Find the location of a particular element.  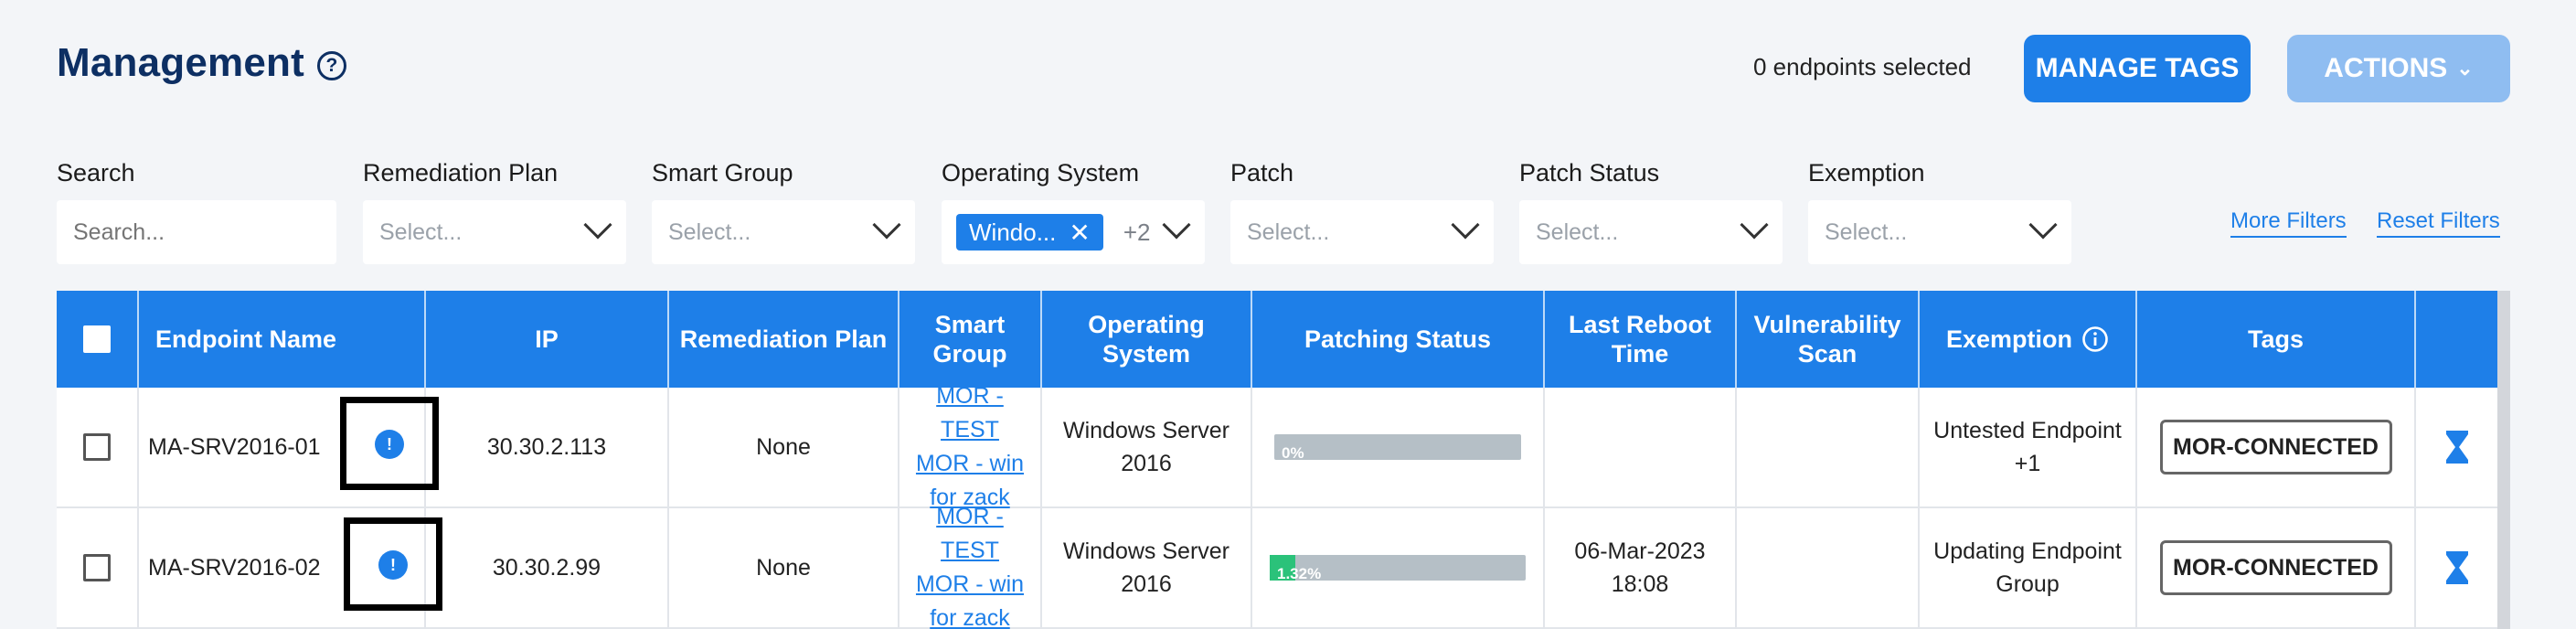

progress-label: 0% is located at coordinates (1293, 453).